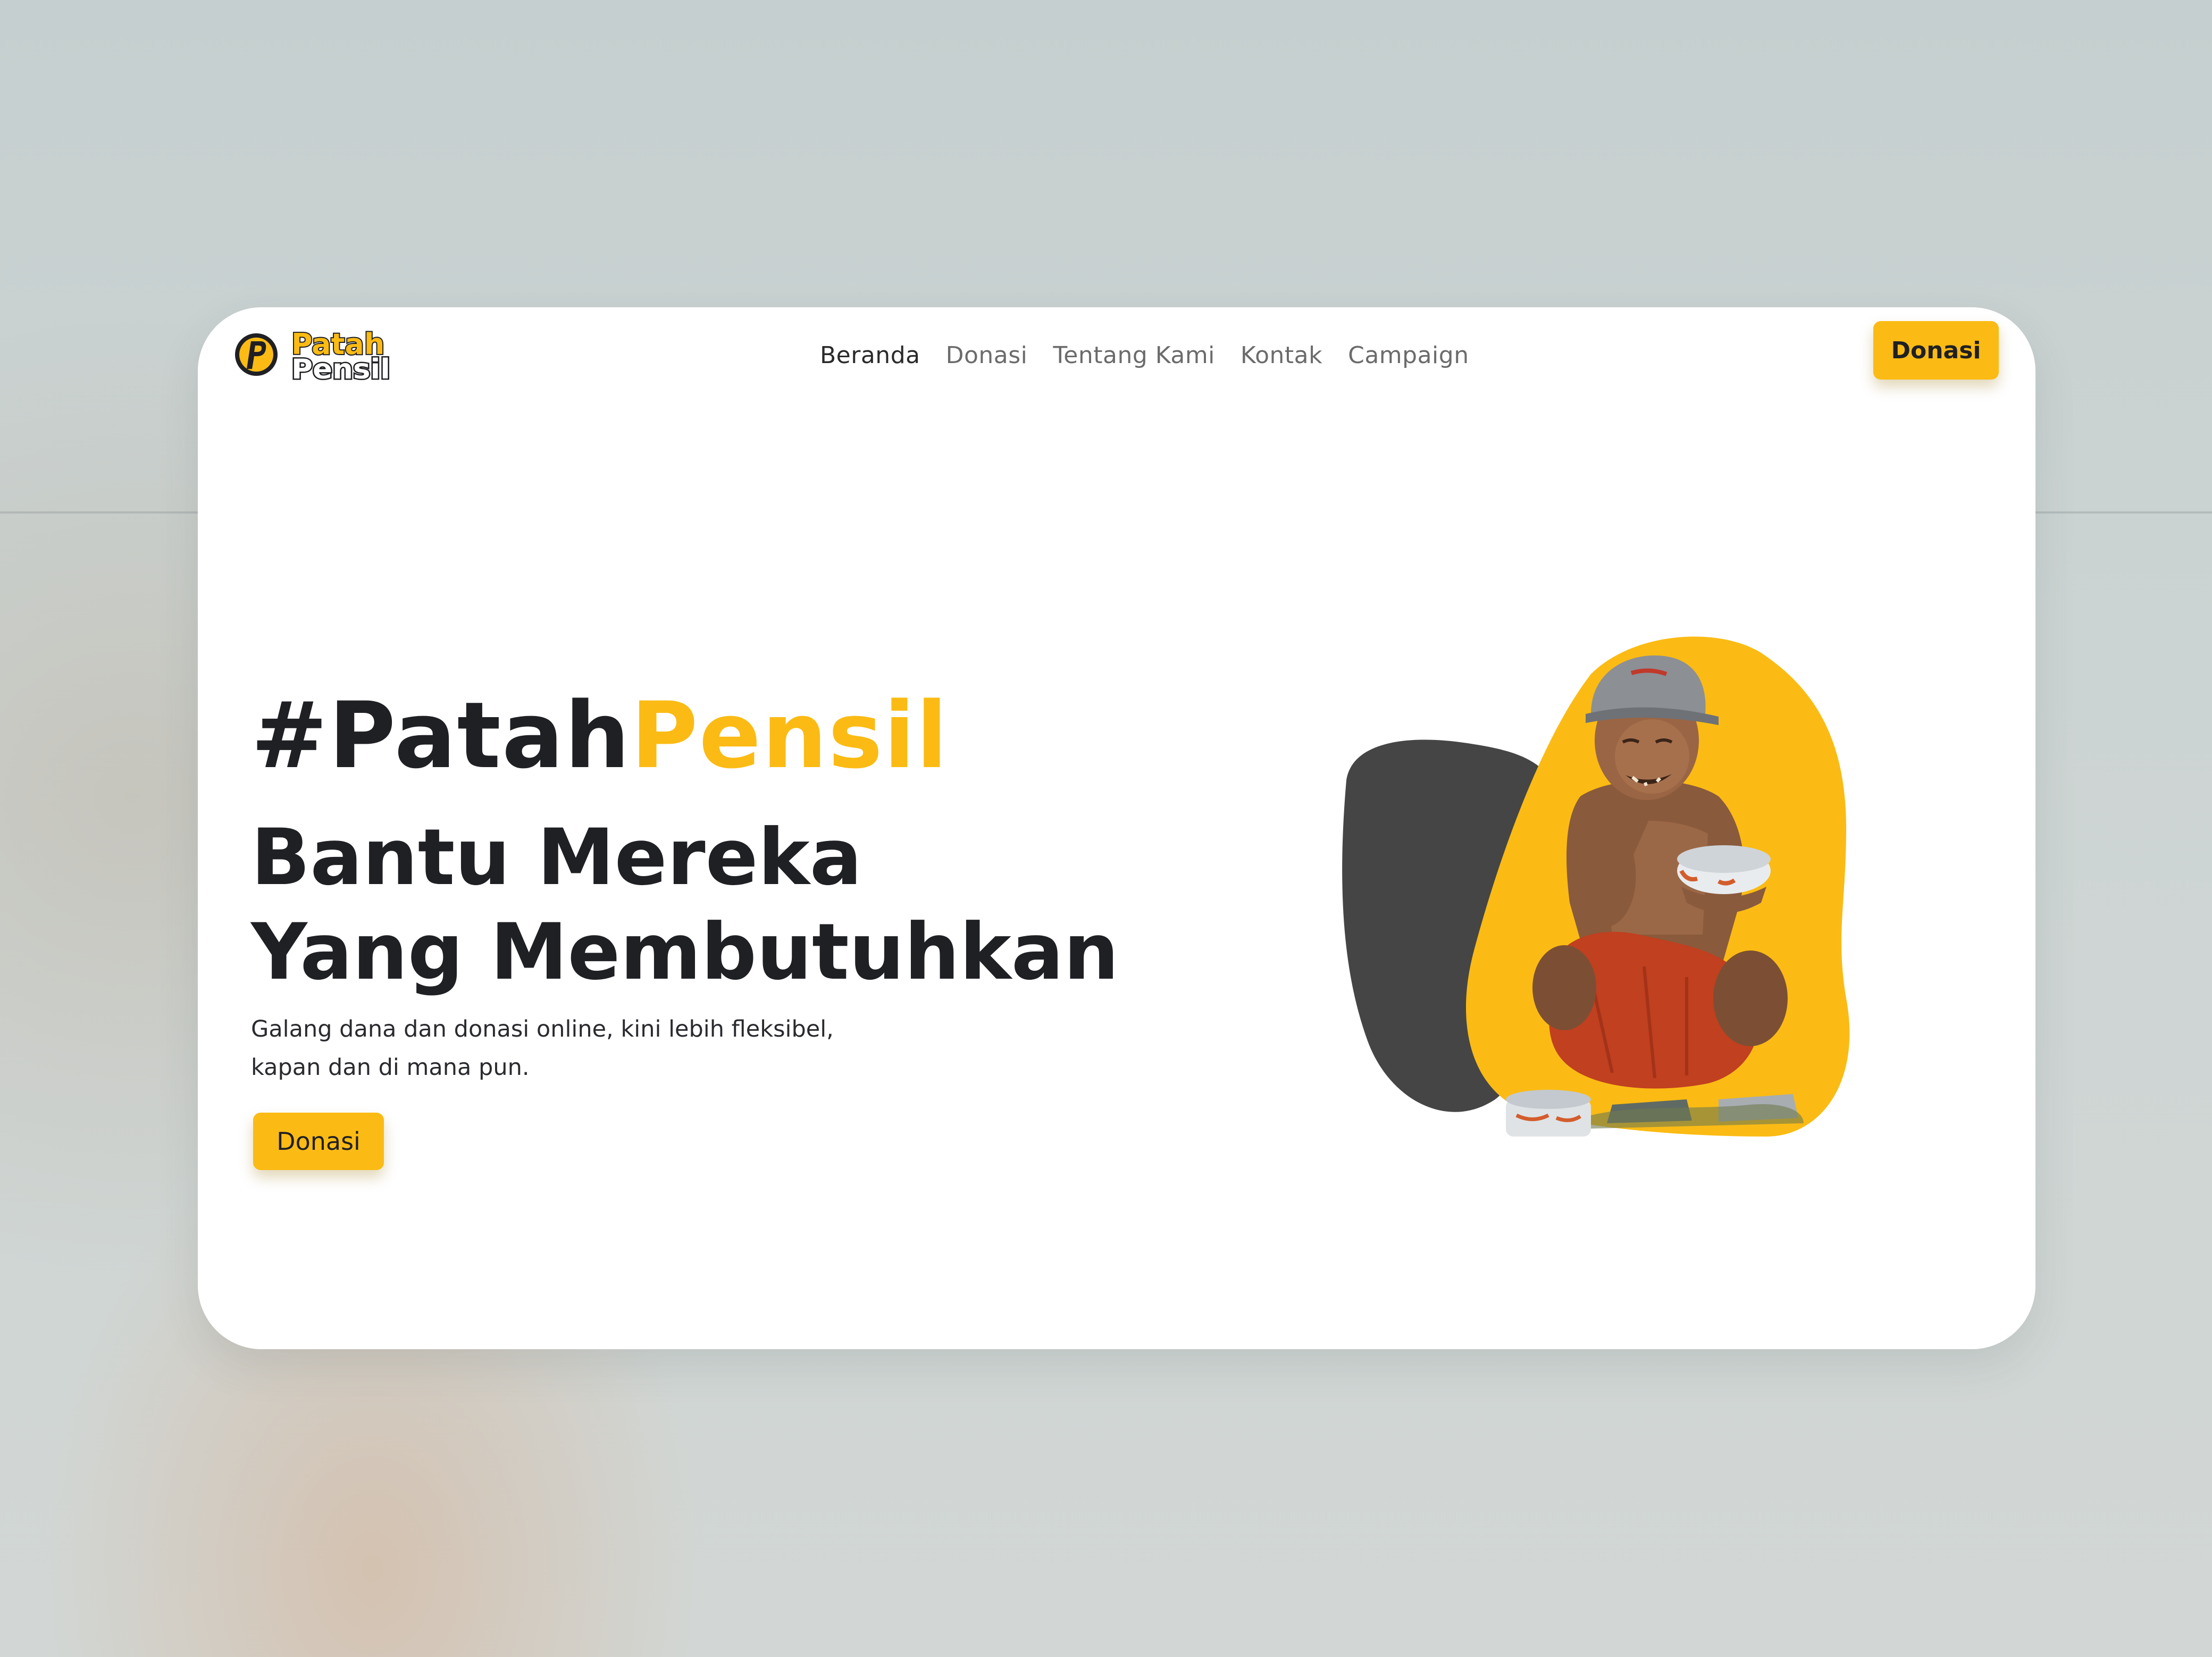 The image size is (2212, 1657). Describe the element at coordinates (441, 735) in the screenshot. I see `hashtag-dark-text: #Patah` at that location.